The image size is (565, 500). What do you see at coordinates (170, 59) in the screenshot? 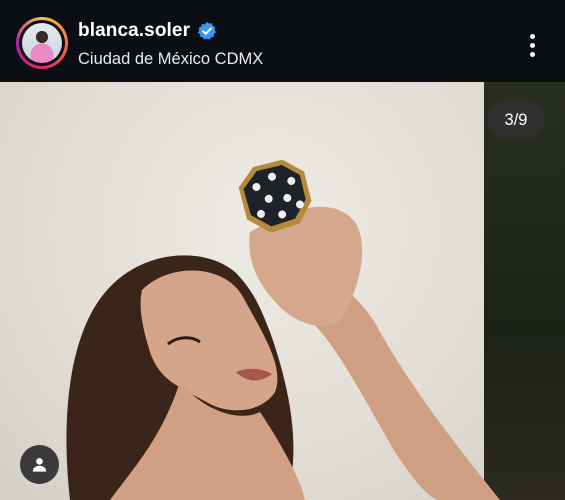
I see `location-link: Ciudad de México CDMX` at bounding box center [170, 59].